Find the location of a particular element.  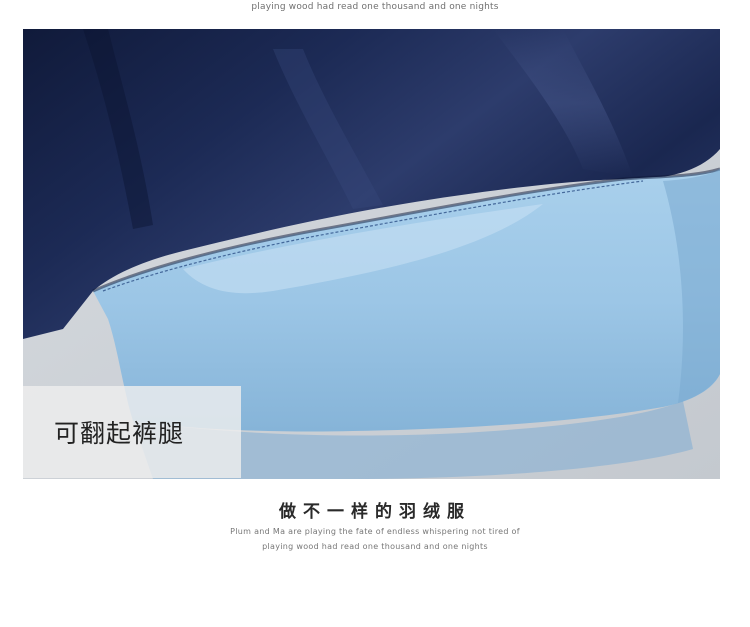

headline: 做不一样的羽绒服 is located at coordinates (375, 512).